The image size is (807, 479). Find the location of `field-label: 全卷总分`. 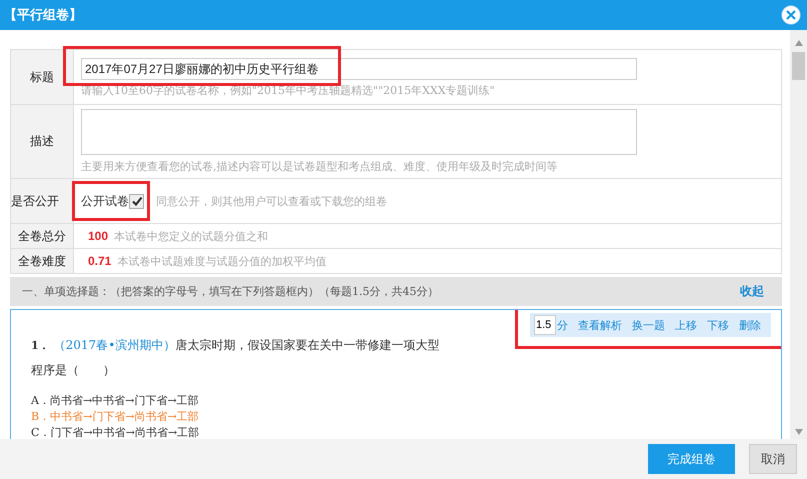

field-label: 全卷总分 is located at coordinates (42, 235).